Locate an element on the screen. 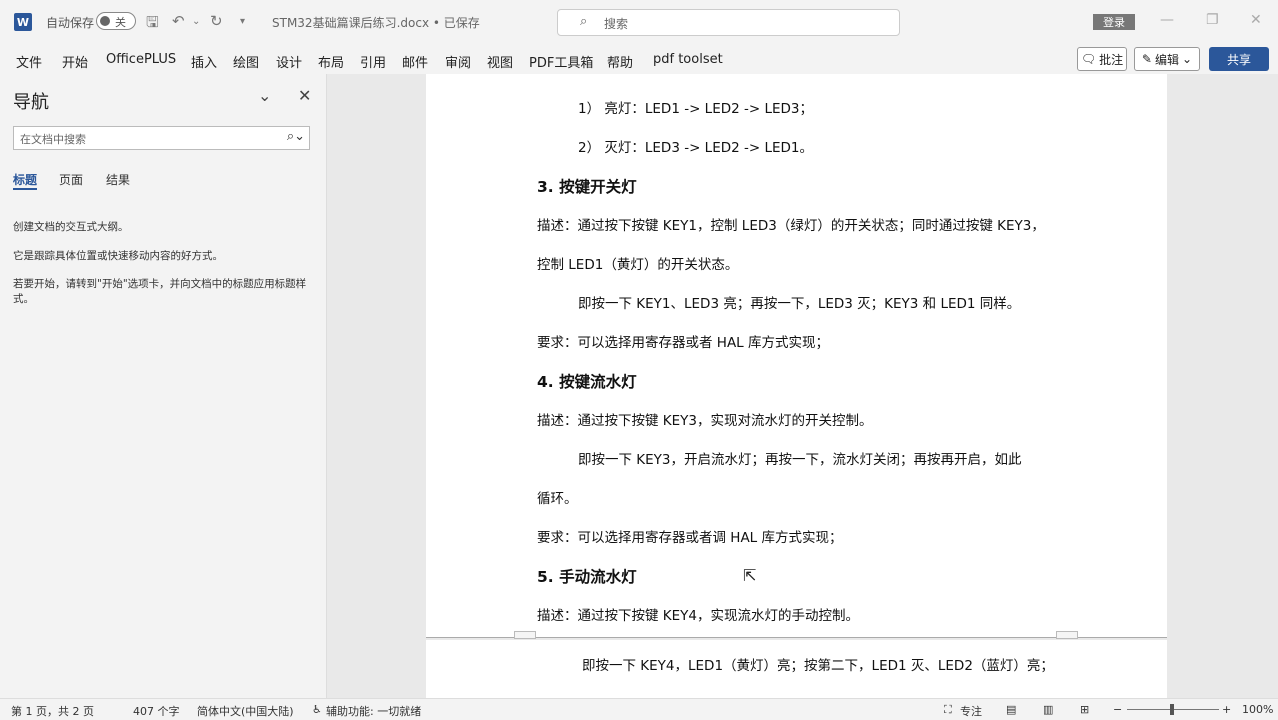 Image resolution: width=1278 pixels, height=720 pixels. search-placeholder: 搜索 is located at coordinates (616, 24).